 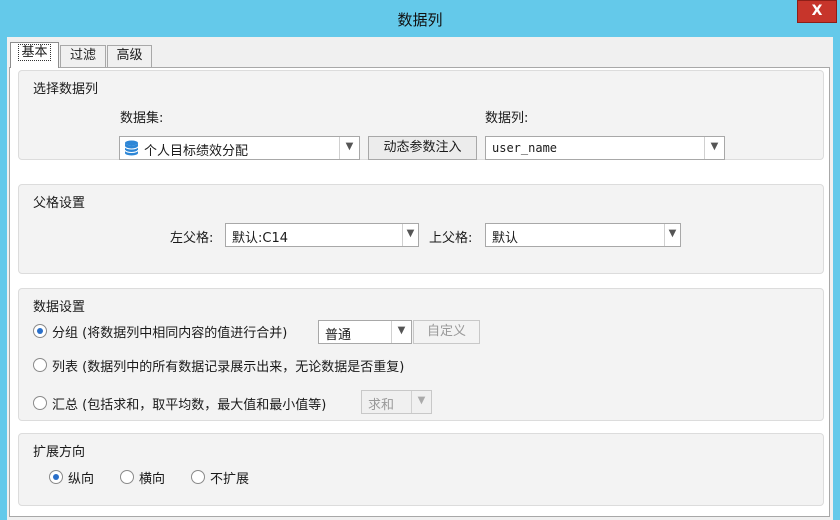 What do you see at coordinates (34, 52) in the screenshot?
I see `tab-basic-label: 基本` at bounding box center [34, 52].